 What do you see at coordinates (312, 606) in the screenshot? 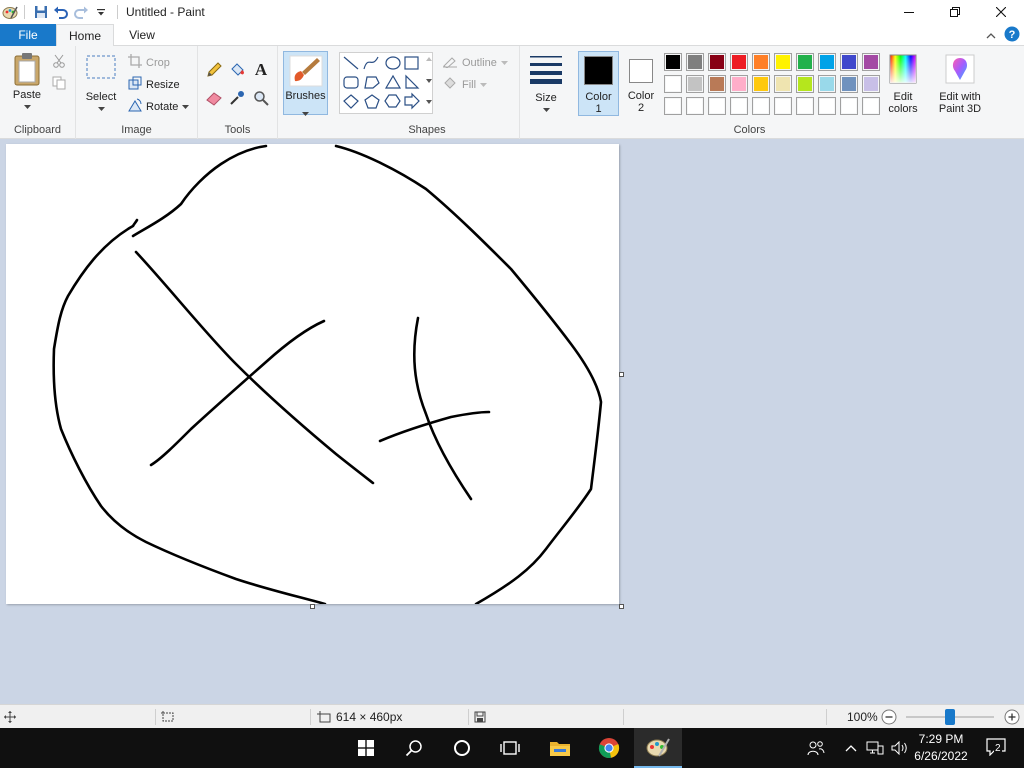
I see `canvas-resize-handle-bottom` at bounding box center [312, 606].